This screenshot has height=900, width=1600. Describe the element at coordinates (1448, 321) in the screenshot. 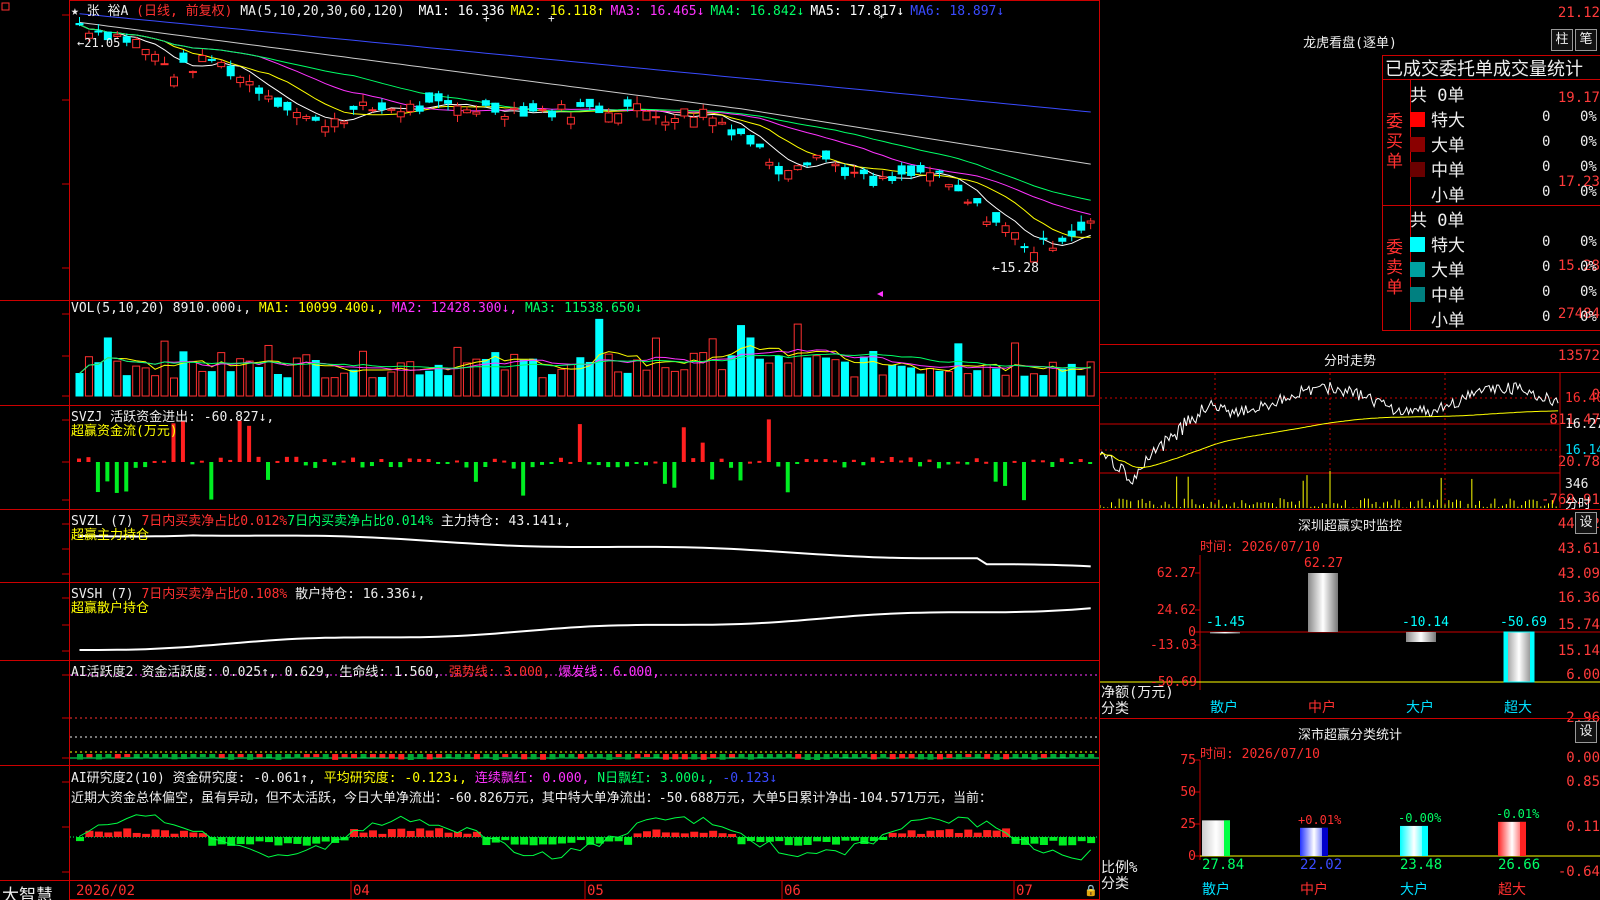

I see `order-size-label: 小单` at that location.